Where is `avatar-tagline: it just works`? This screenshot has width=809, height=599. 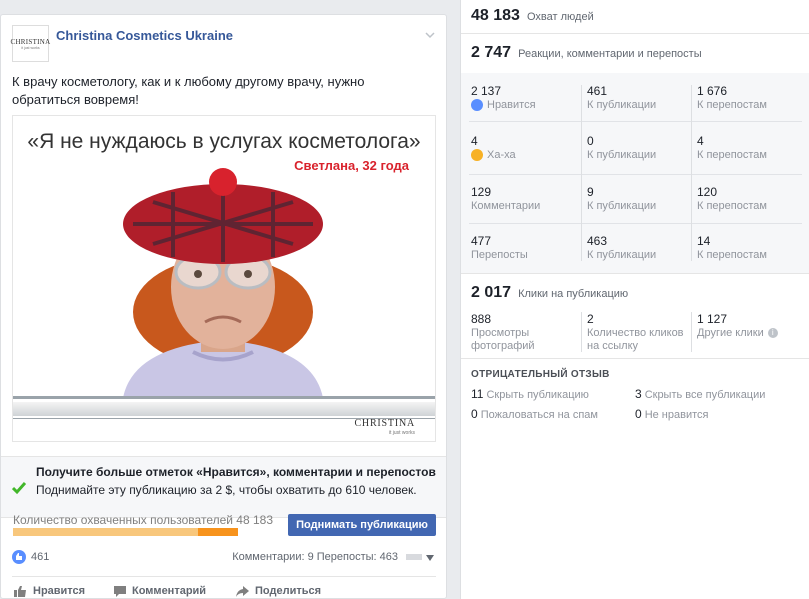
avatar-tagline: it just works is located at coordinates (30, 47).